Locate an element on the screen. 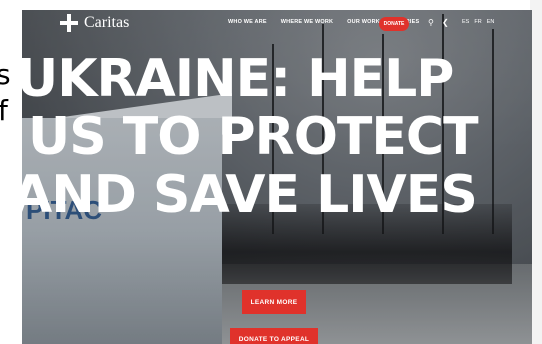 The width and height of the screenshot is (542, 344). cross-logo-icon is located at coordinates (69, 23).